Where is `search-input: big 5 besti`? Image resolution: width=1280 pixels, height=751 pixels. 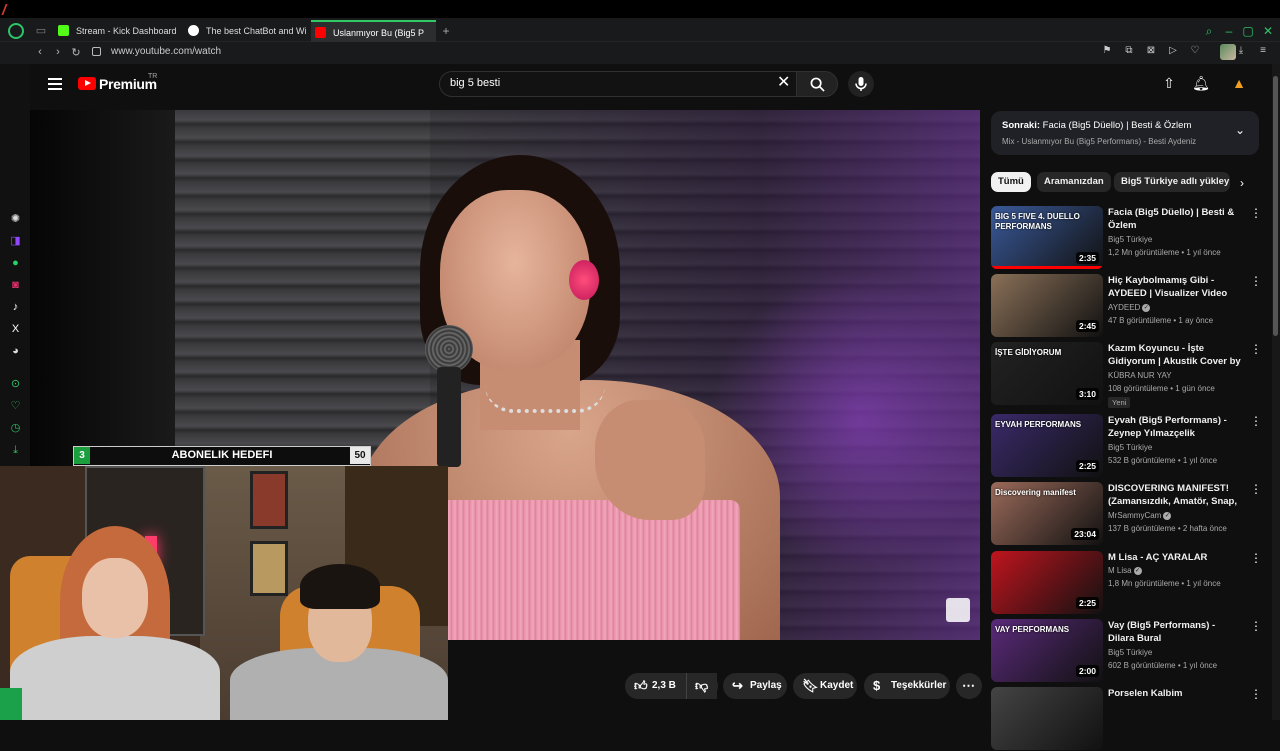
search-input: big 5 besti is located at coordinates (600, 83).